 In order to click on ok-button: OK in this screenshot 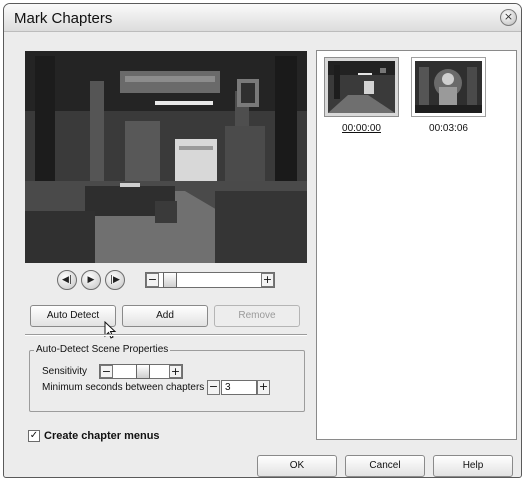, I will do `click(297, 466)`.